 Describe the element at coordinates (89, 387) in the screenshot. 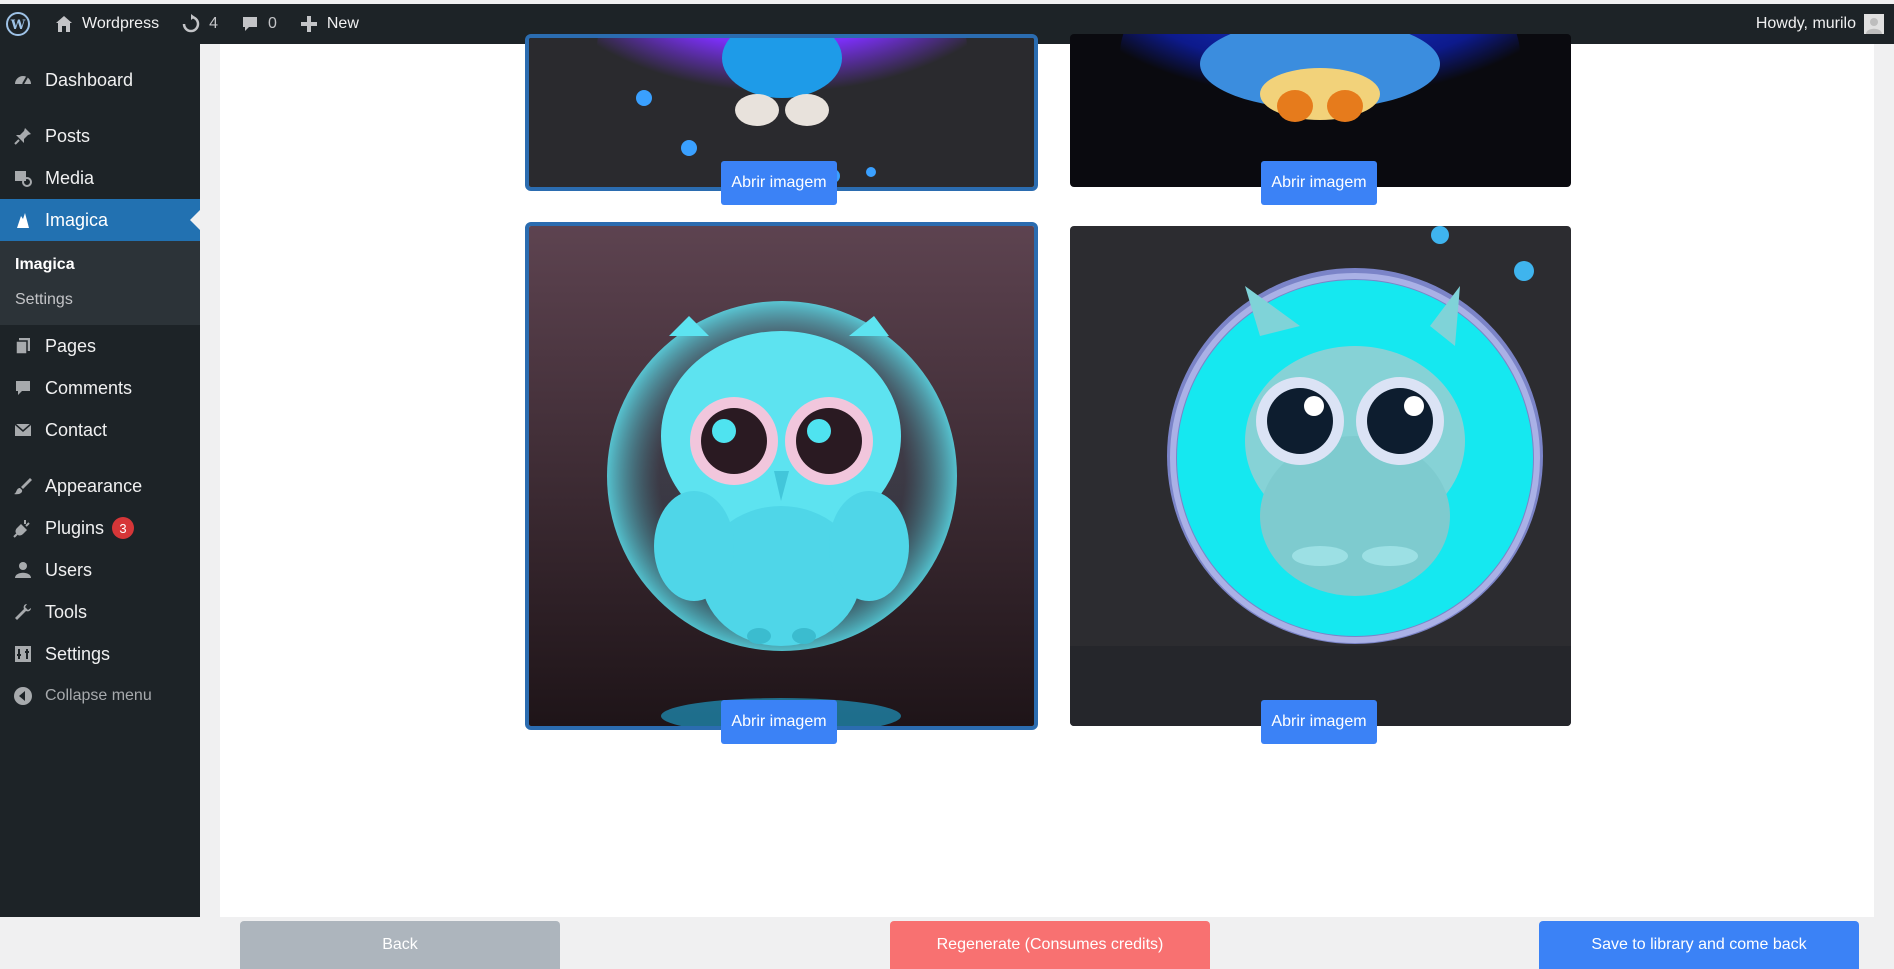

I see `sidebar-item-label: Comments` at that location.